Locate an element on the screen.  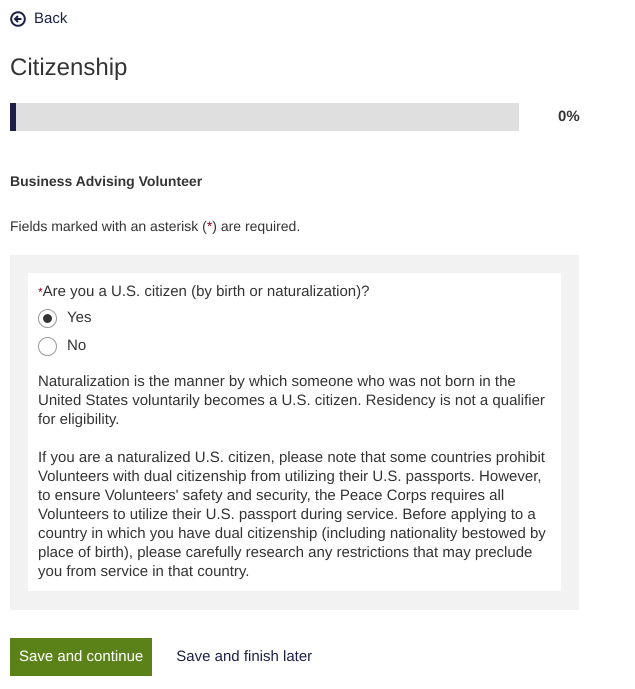
required-note: Fields marked with an asterisk (*) are required. is located at coordinates (156, 226).